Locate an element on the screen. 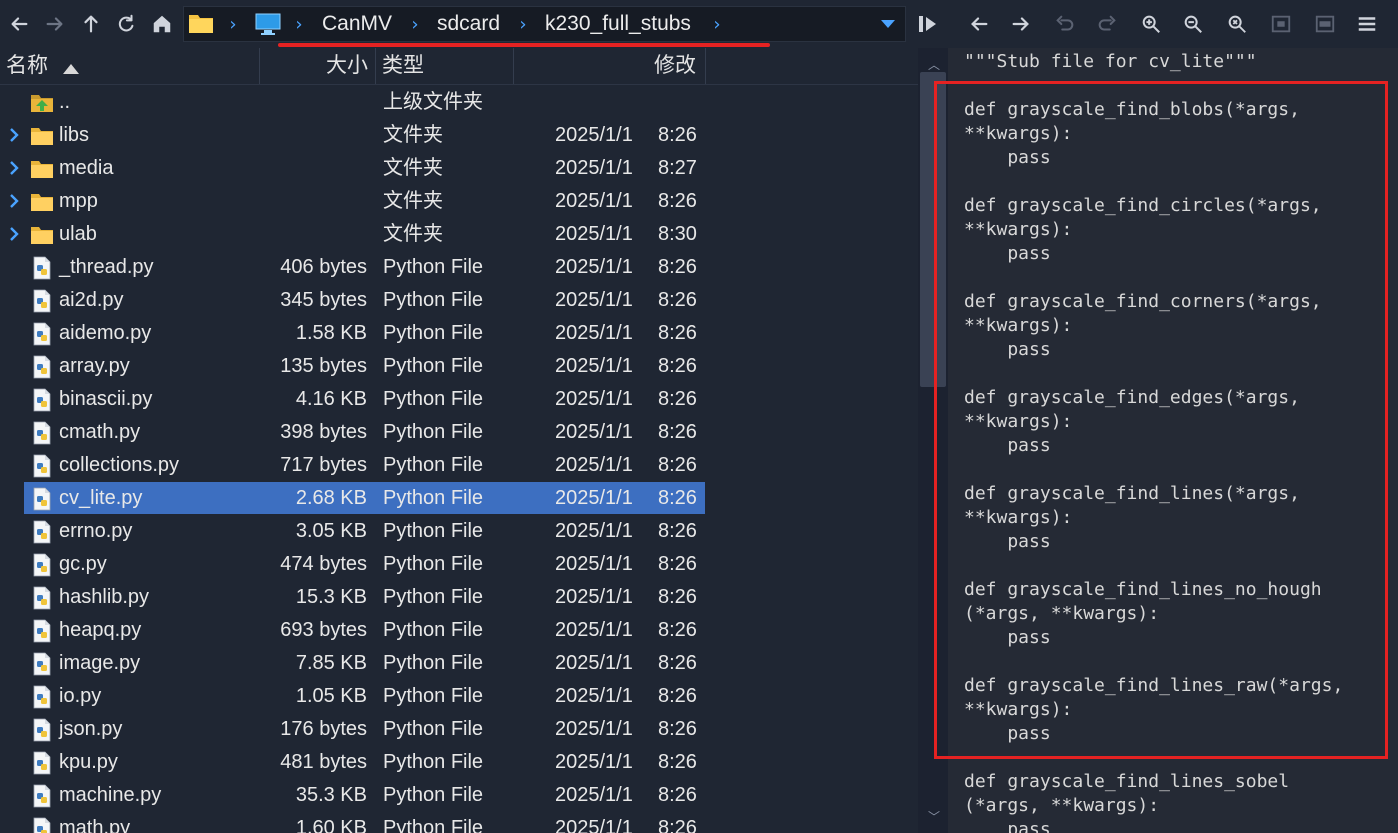  folder-row: ulab 文件夹 2025/1/1 8:30 is located at coordinates (459, 234).